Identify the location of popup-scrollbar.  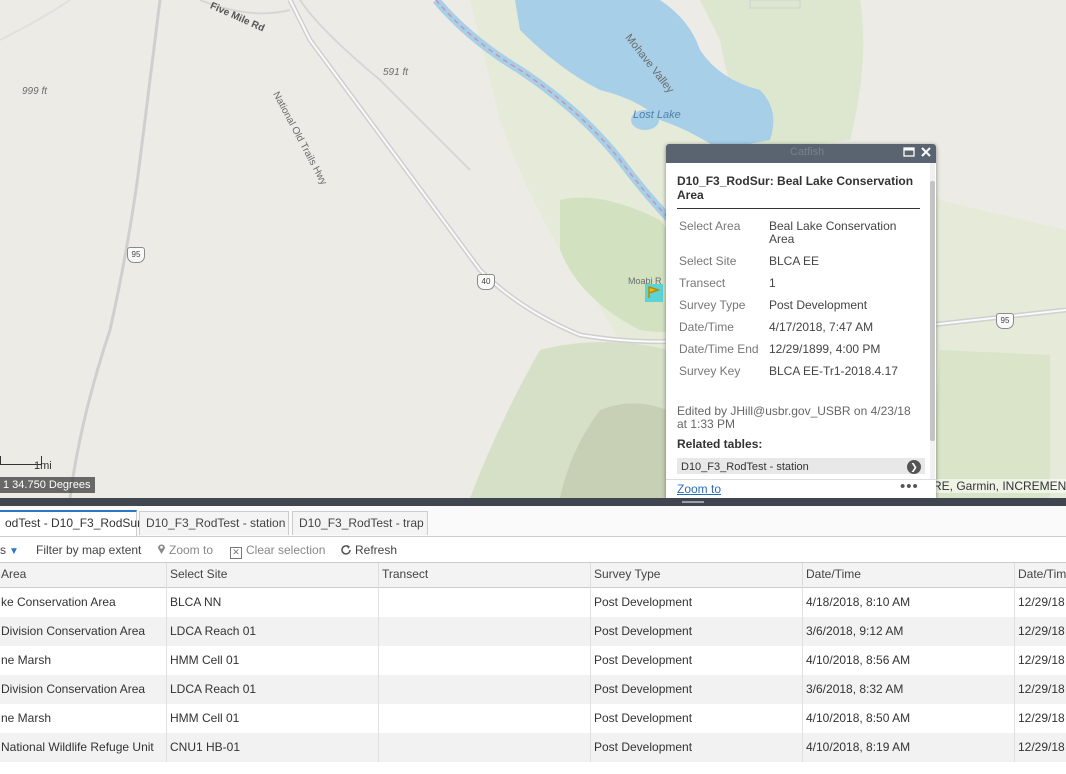
(932, 321).